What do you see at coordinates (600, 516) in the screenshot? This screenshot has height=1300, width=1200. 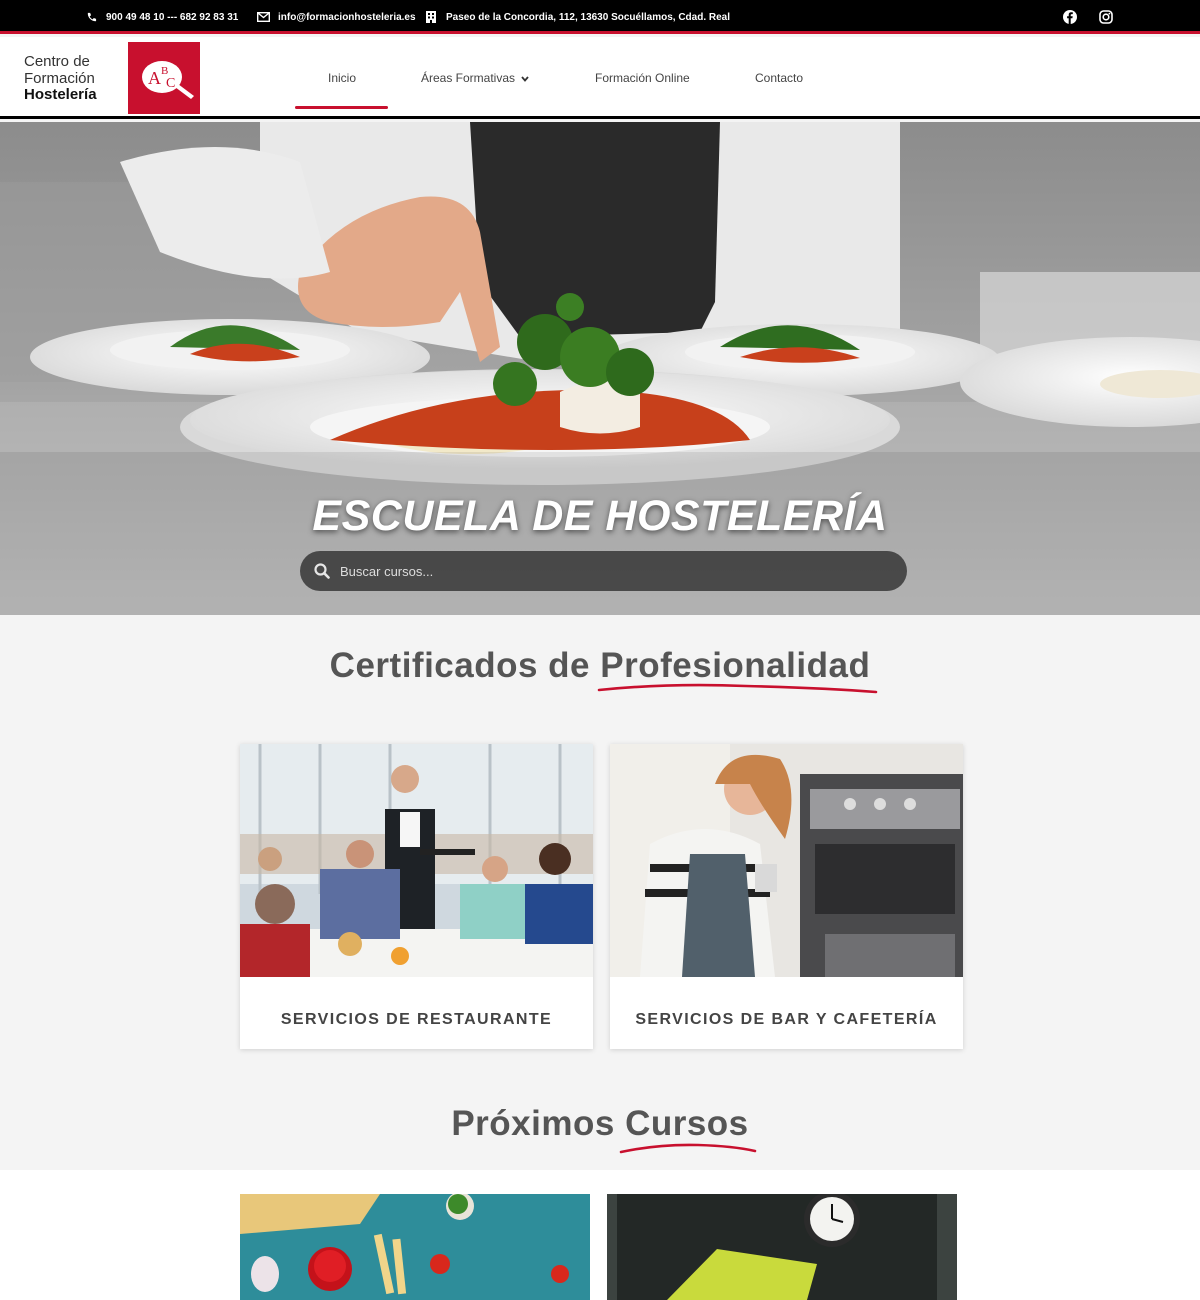 I see `hero-title: ESCUELA DE HOSTELERÍA` at bounding box center [600, 516].